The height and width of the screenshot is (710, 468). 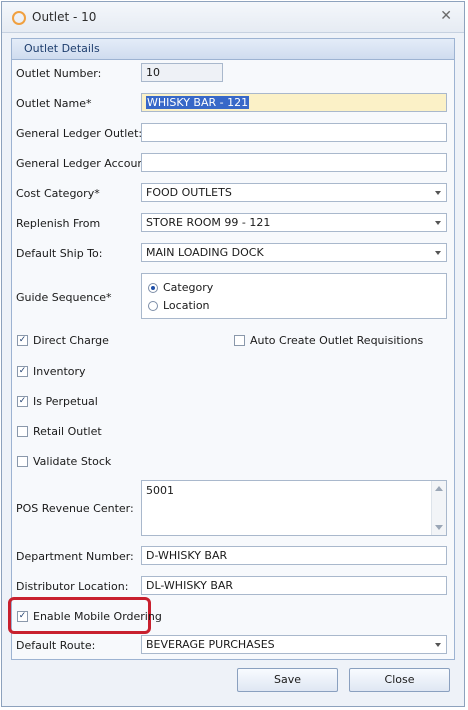 What do you see at coordinates (399, 680) in the screenshot?
I see `close-button: Close` at bounding box center [399, 680].